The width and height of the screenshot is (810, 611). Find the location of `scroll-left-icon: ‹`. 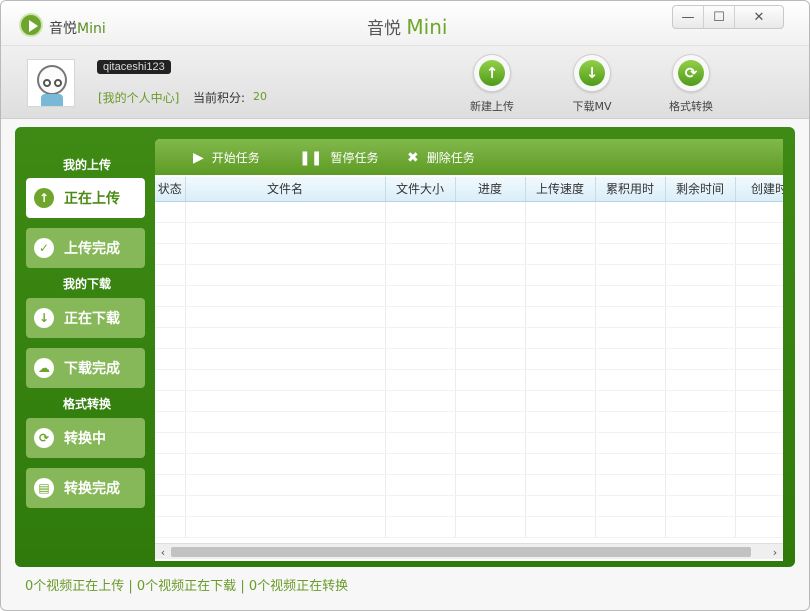

scroll-left-icon: ‹ is located at coordinates (163, 552).